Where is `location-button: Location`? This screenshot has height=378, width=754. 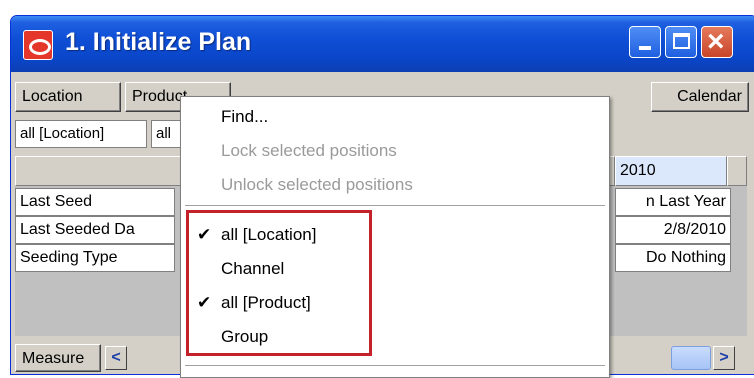 location-button: Location is located at coordinates (68, 97).